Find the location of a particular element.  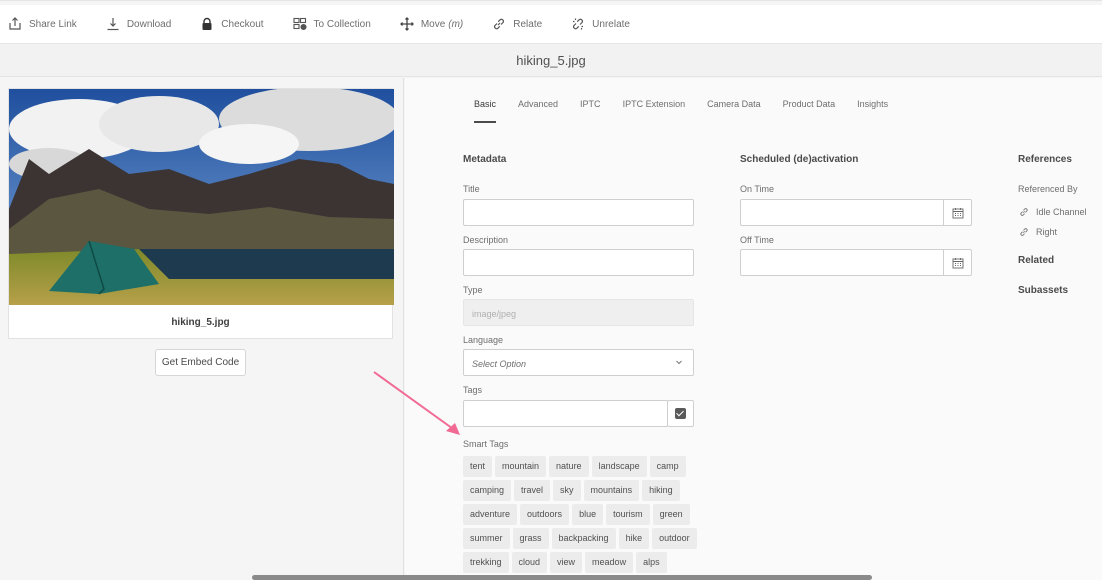

smart-tag: nature is located at coordinates (569, 466).